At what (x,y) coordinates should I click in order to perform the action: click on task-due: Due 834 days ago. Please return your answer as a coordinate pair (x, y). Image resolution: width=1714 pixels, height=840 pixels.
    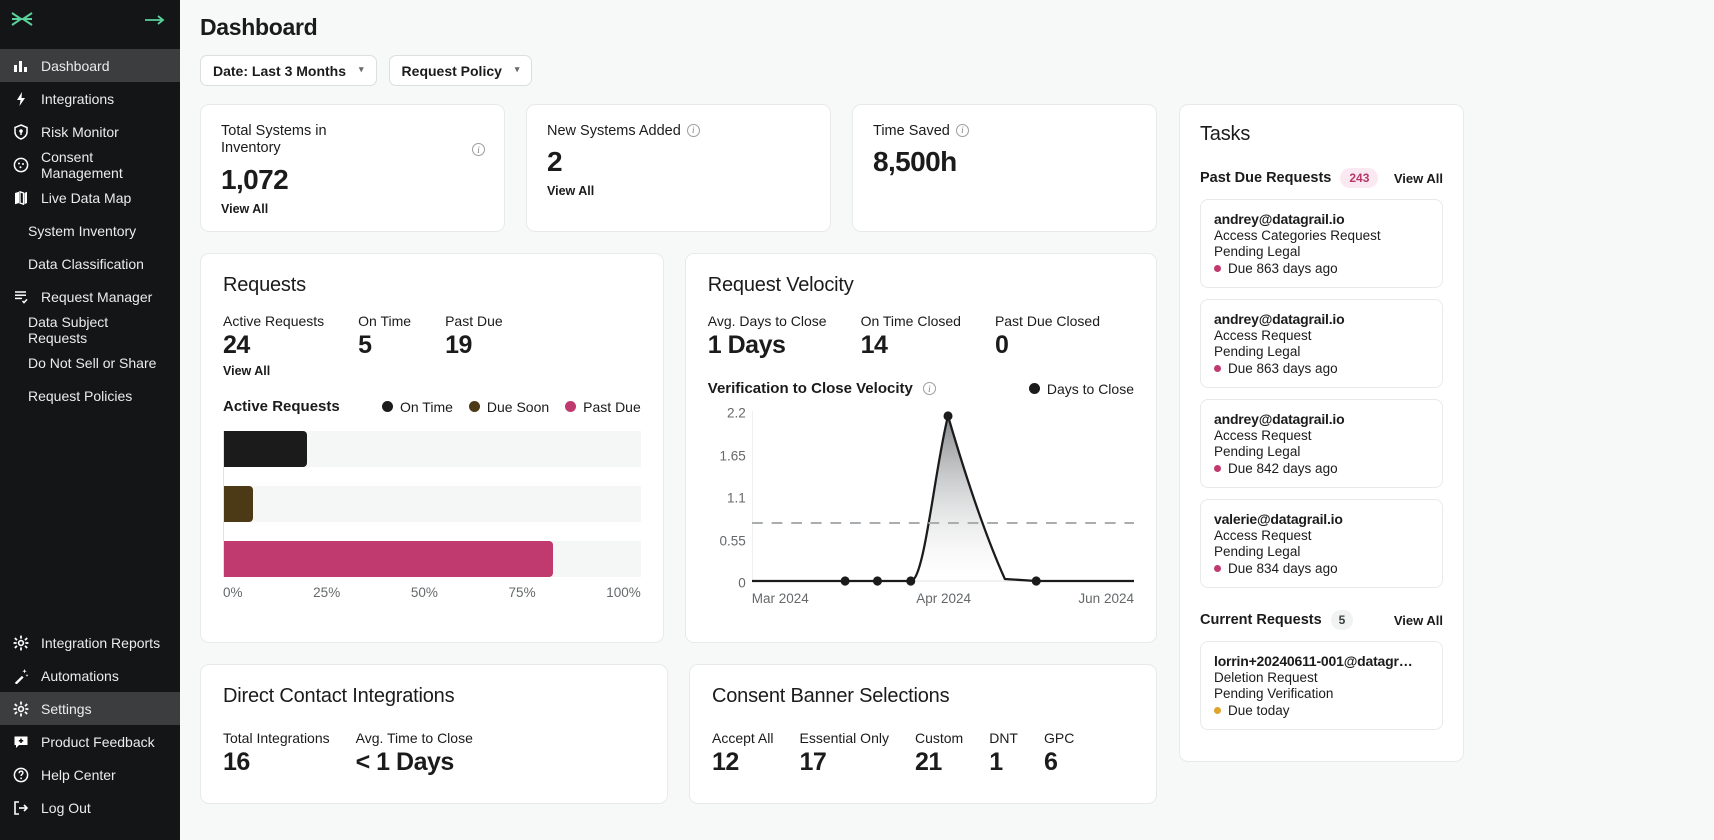
    Looking at the image, I should click on (1321, 568).